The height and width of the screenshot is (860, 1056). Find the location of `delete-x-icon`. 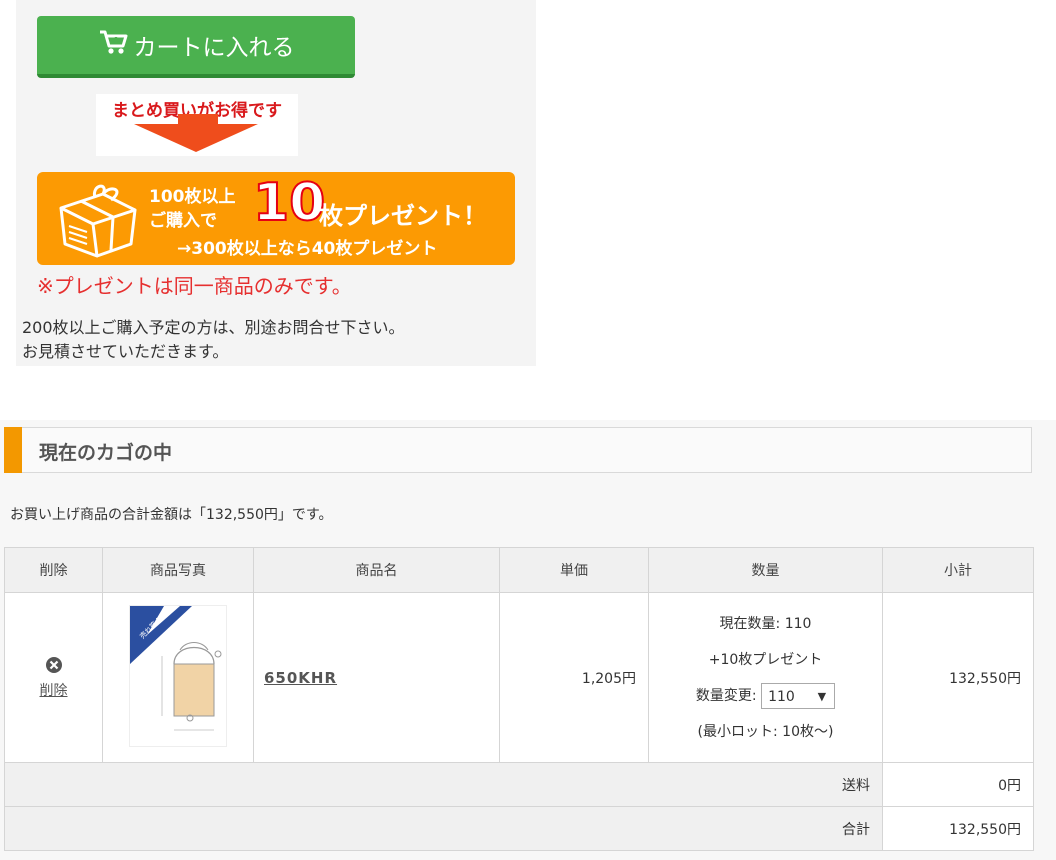

delete-x-icon is located at coordinates (53, 667).